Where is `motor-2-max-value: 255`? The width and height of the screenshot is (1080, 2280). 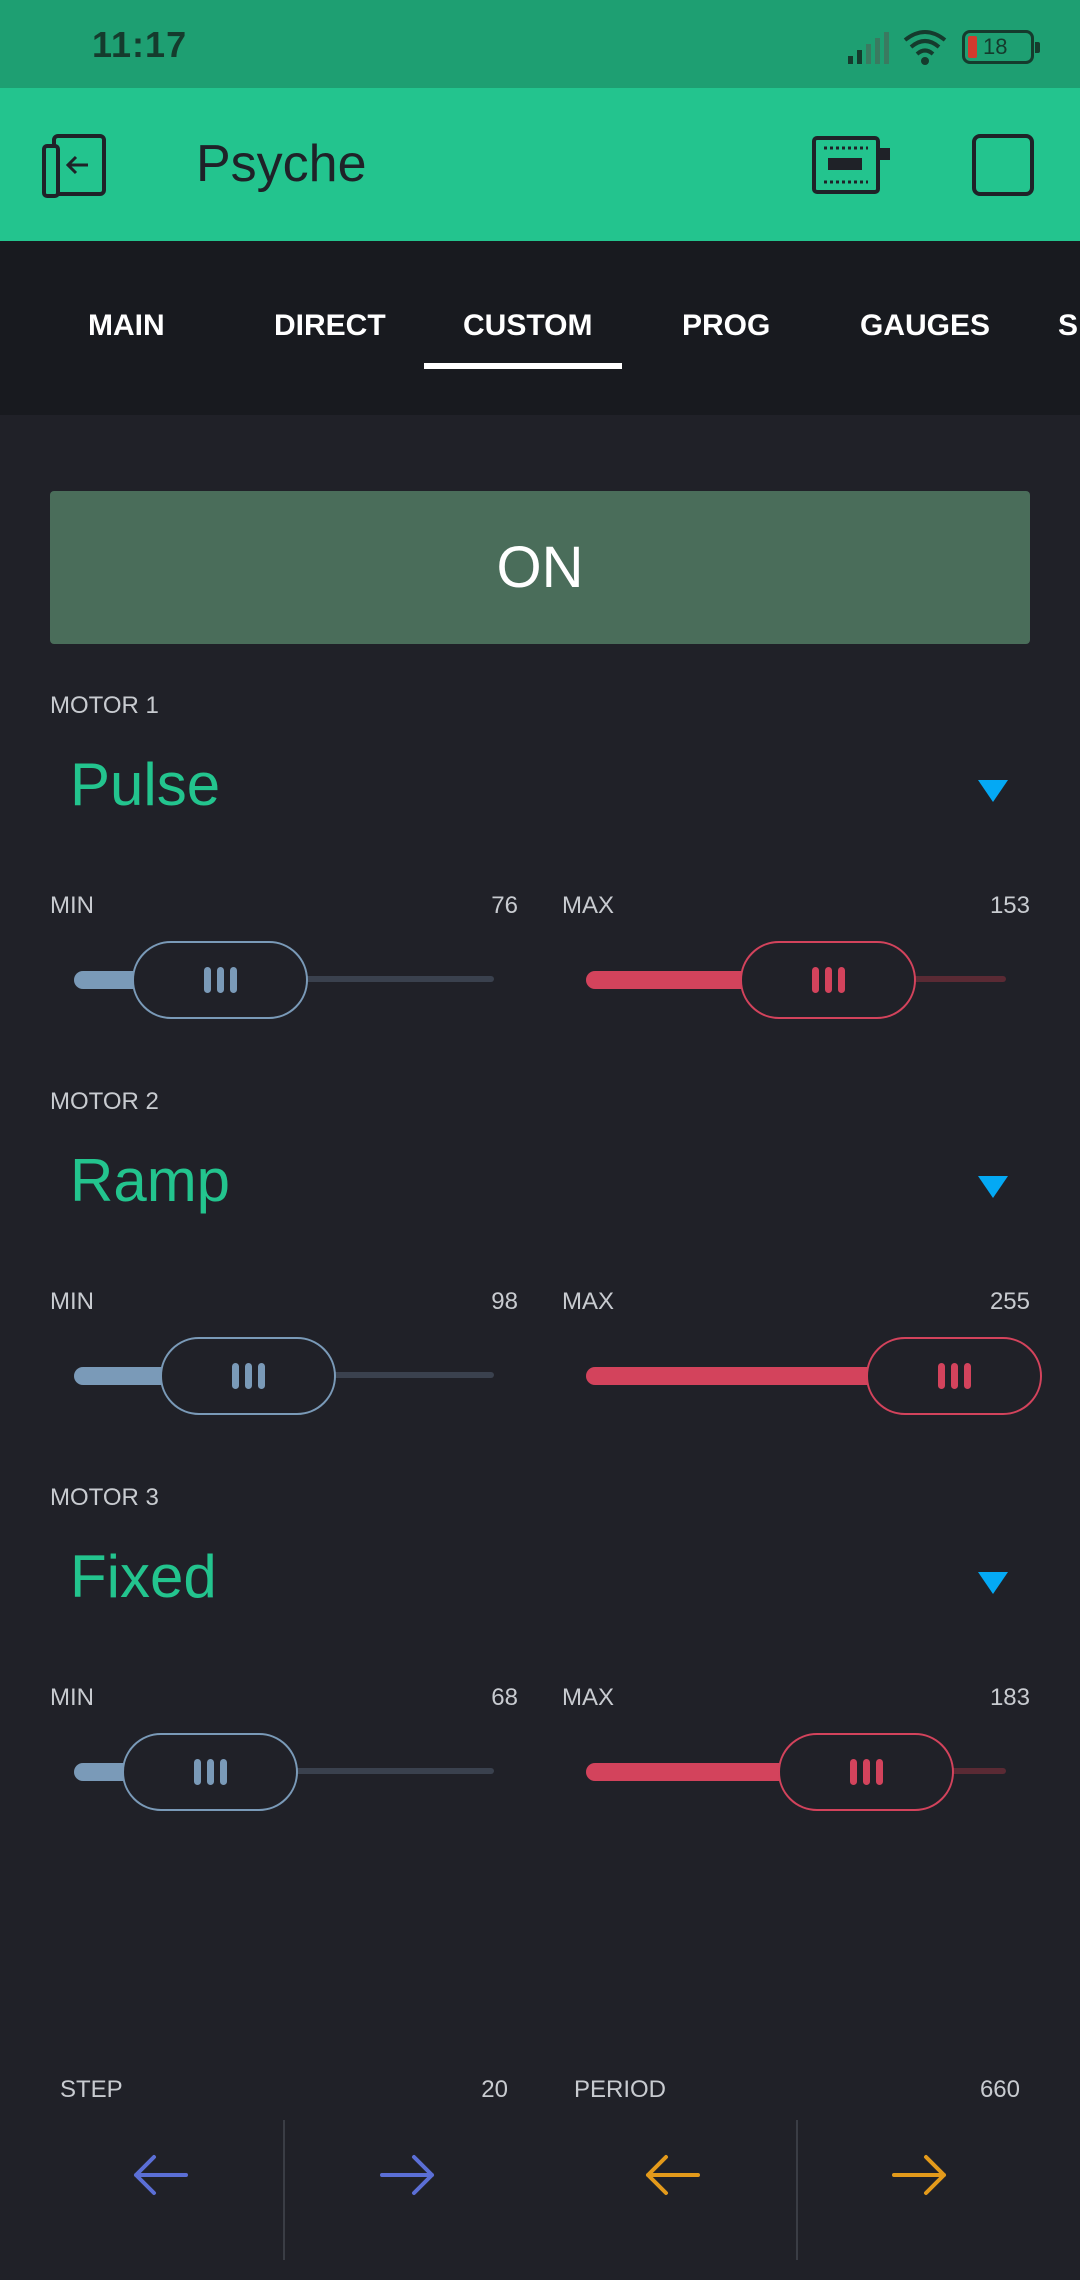 motor-2-max-value: 255 is located at coordinates (1009, 1301).